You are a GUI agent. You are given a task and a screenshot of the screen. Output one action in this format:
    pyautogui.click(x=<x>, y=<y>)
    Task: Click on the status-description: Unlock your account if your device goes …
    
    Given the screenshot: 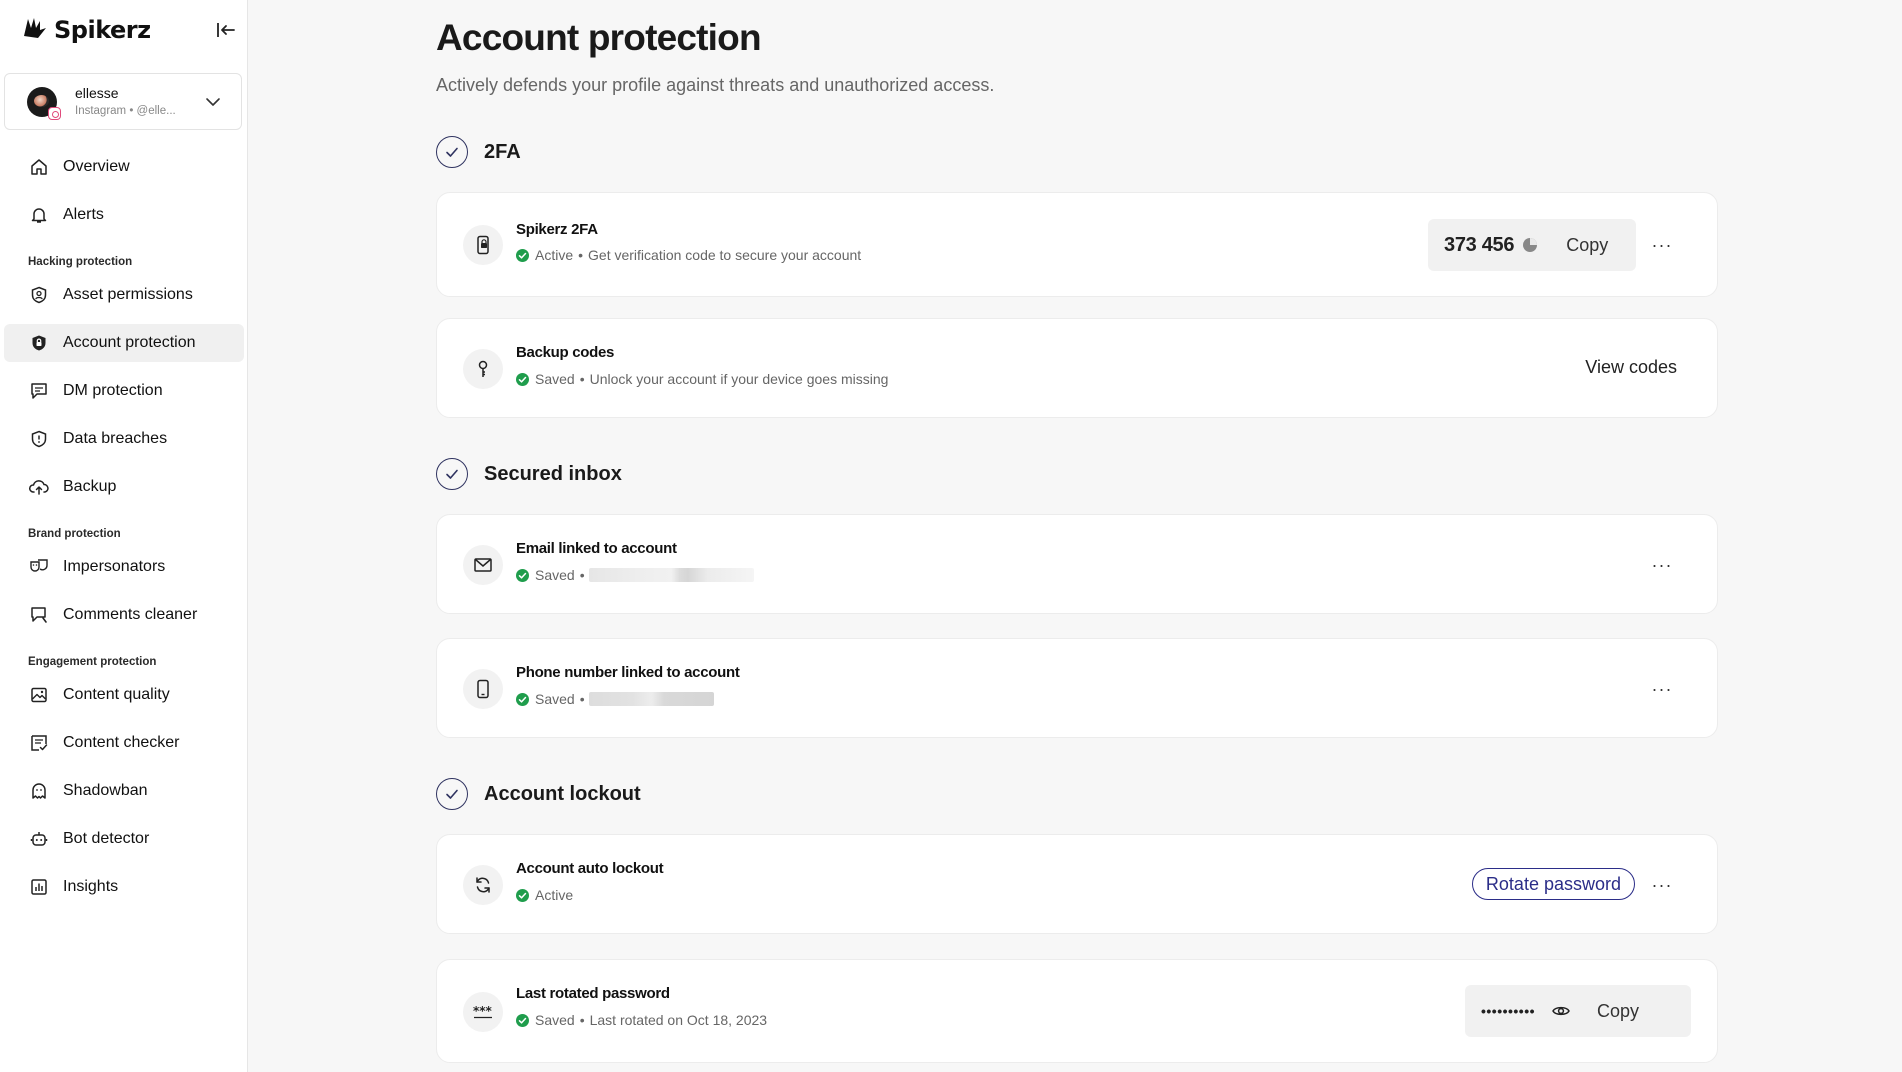 What is the action you would take?
    pyautogui.click(x=739, y=379)
    